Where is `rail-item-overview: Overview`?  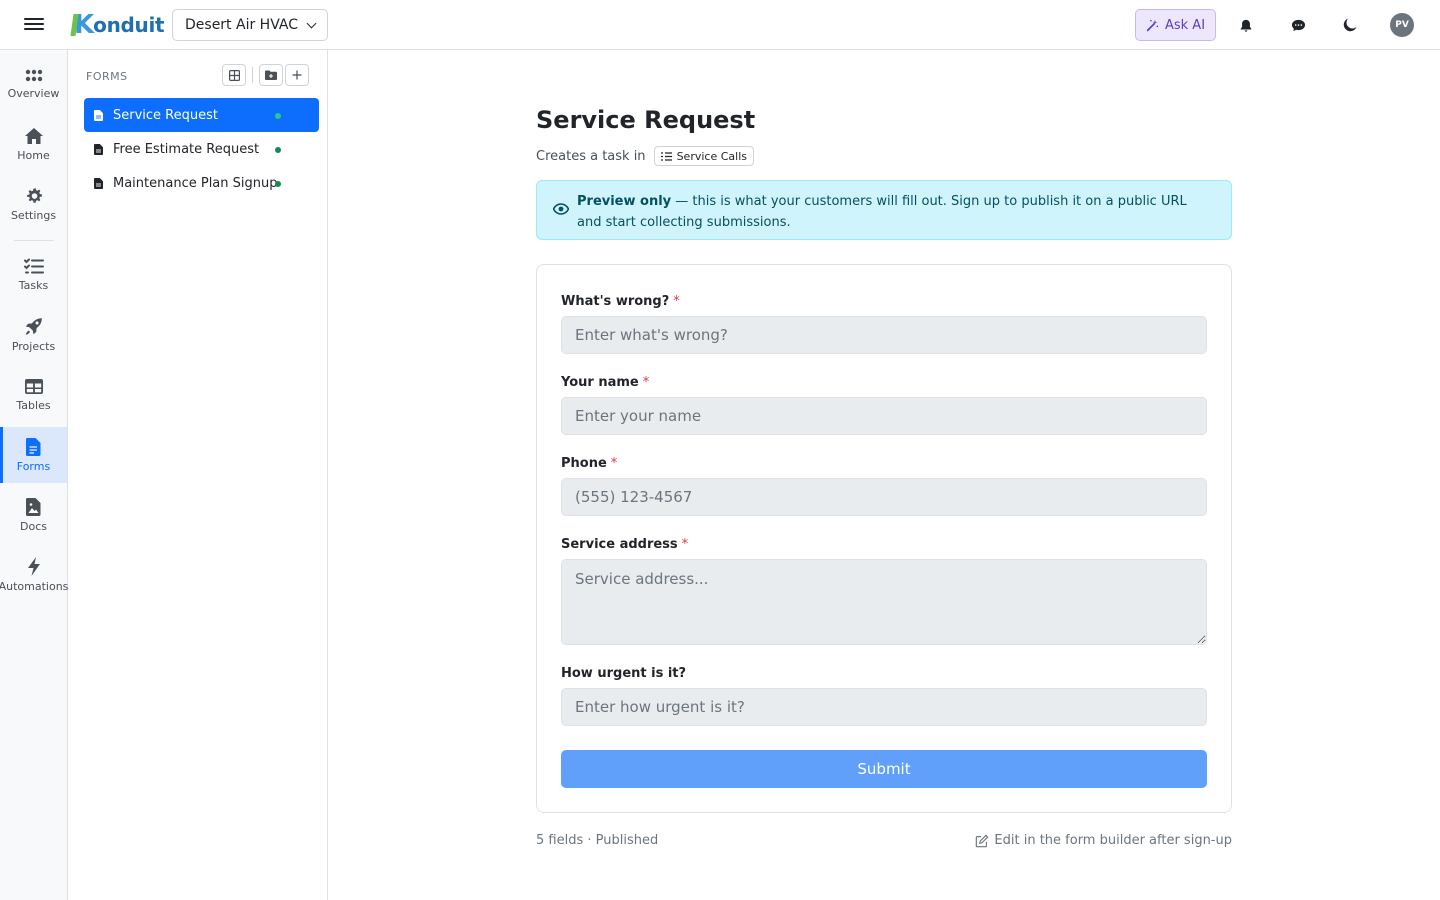 rail-item-overview: Overview is located at coordinates (33, 84).